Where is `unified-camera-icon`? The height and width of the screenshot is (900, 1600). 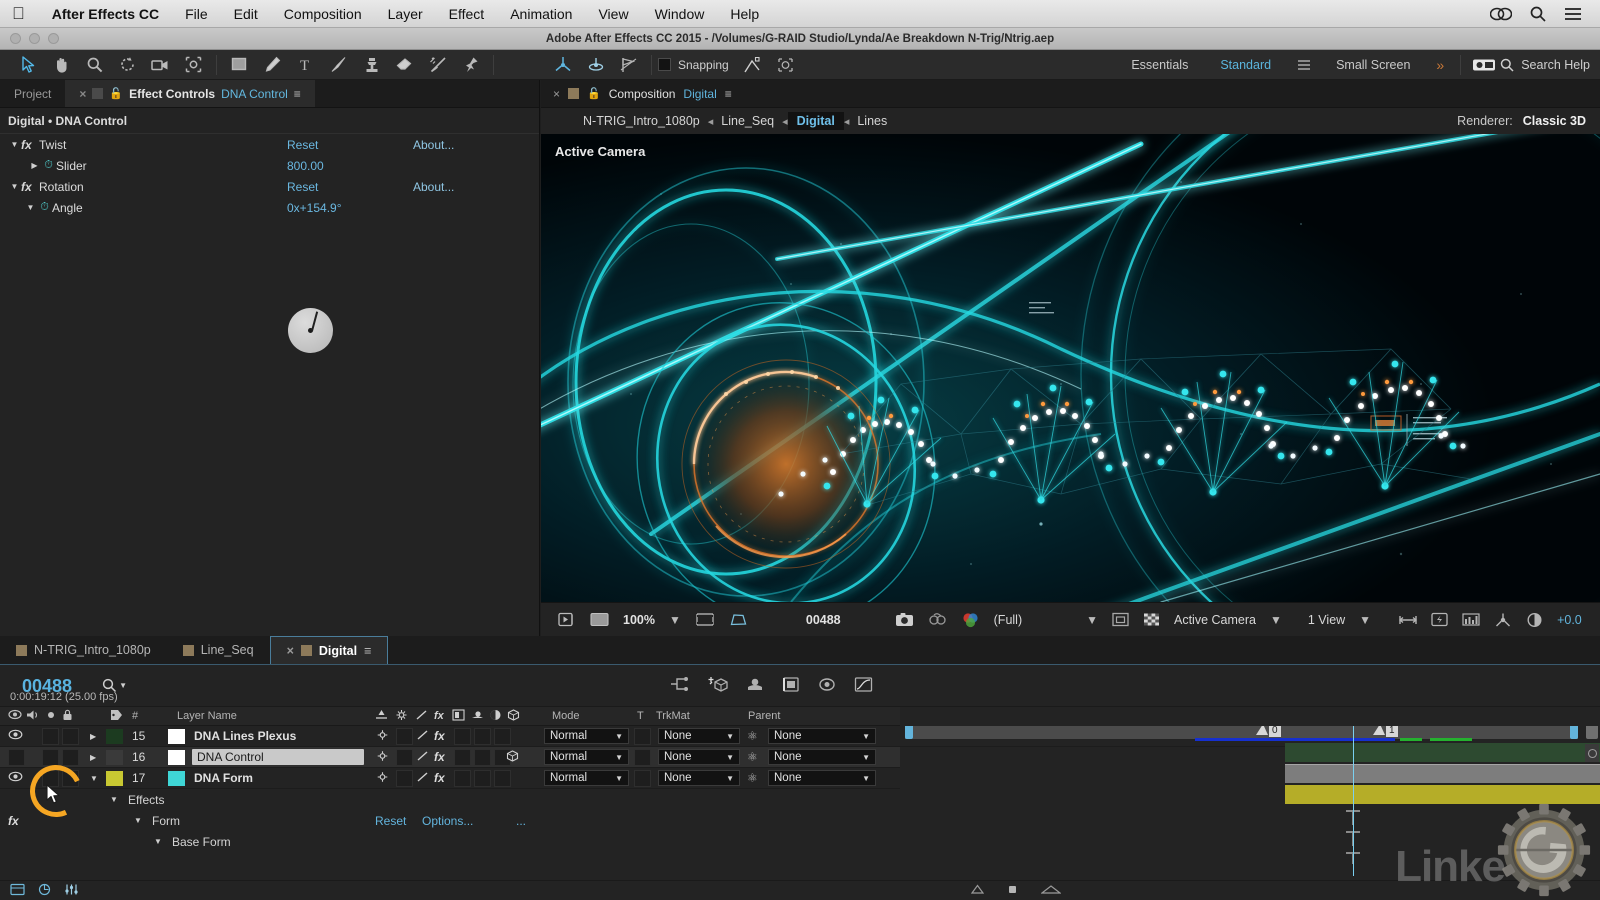
unified-camera-icon is located at coordinates (562, 65).